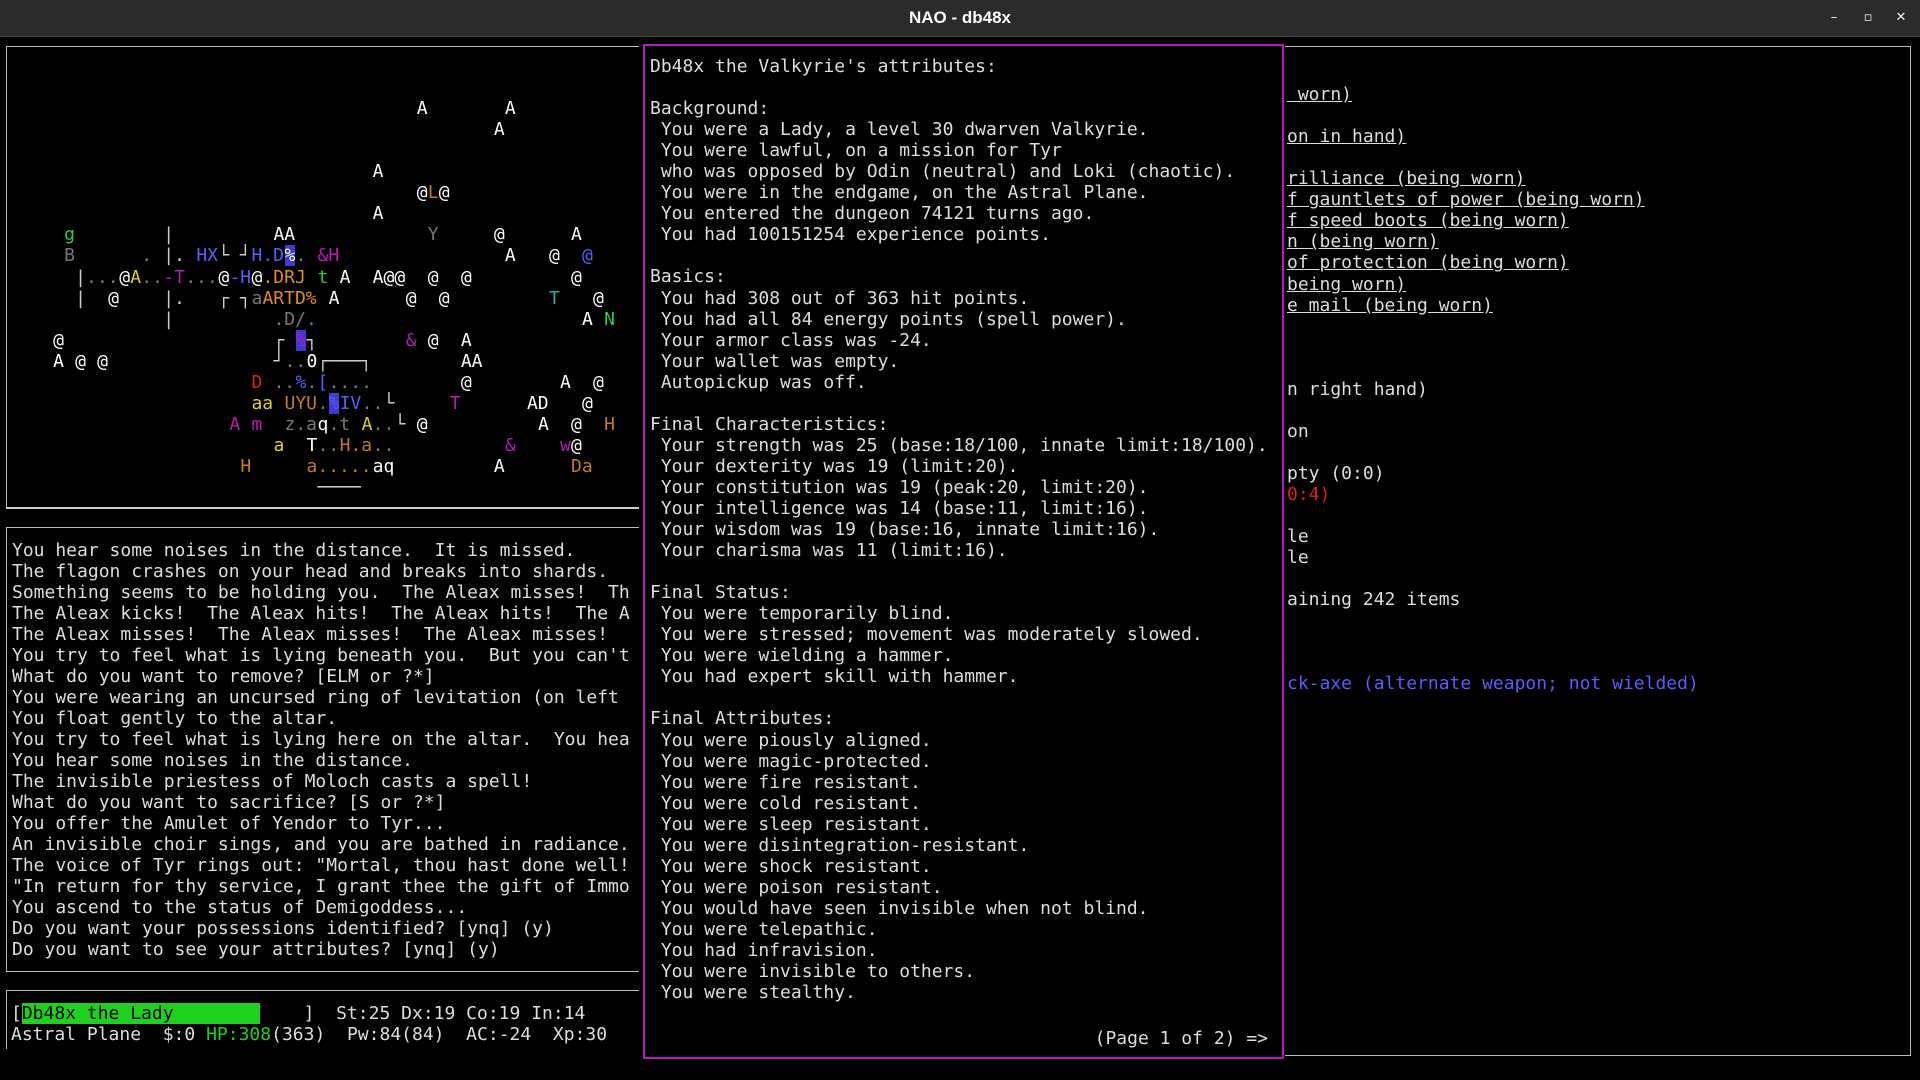 Image resolution: width=1920 pixels, height=1080 pixels. I want to click on close-button: ✕, so click(1901, 18).